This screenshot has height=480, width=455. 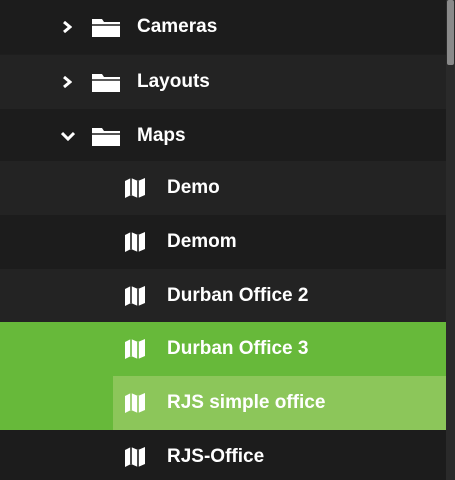 What do you see at coordinates (238, 348) in the screenshot?
I see `tree-item-label: Durban Office 3` at bounding box center [238, 348].